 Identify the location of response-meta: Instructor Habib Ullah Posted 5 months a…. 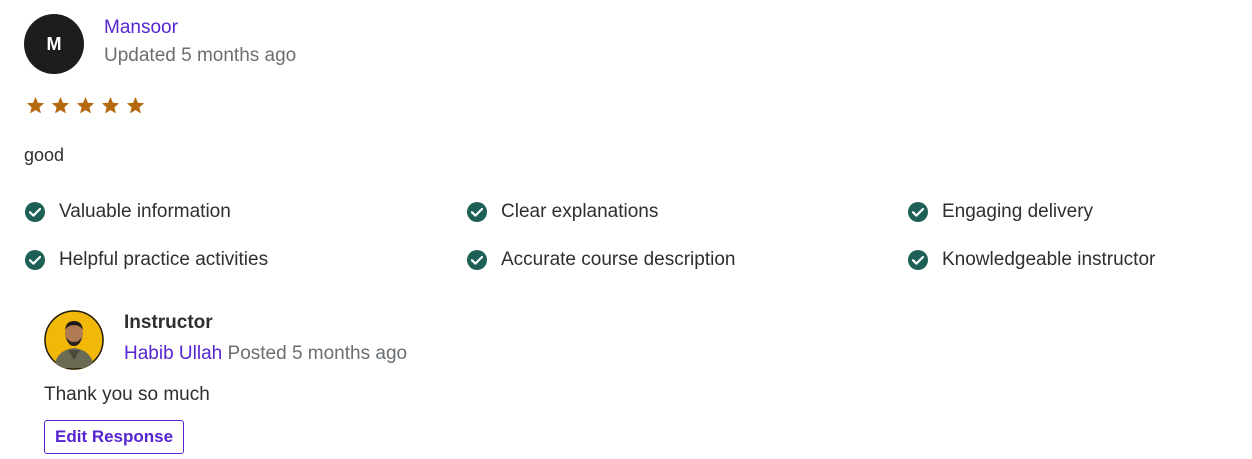
(265, 337).